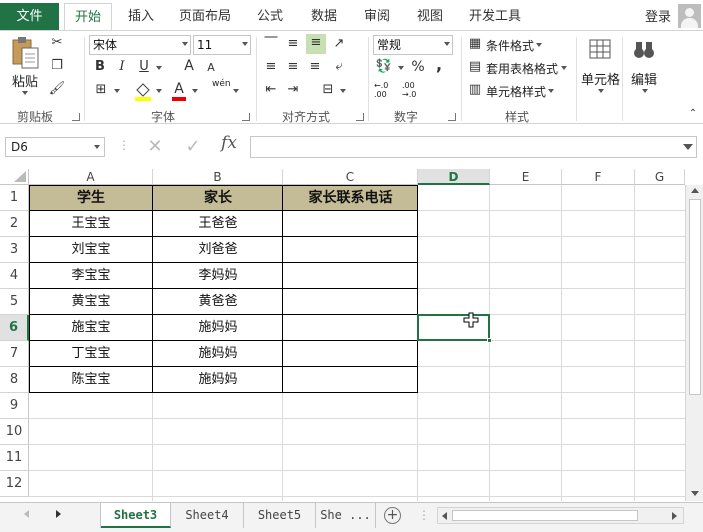 This screenshot has width=703, height=532. What do you see at coordinates (489, 340) in the screenshot?
I see `fill-handle` at bounding box center [489, 340].